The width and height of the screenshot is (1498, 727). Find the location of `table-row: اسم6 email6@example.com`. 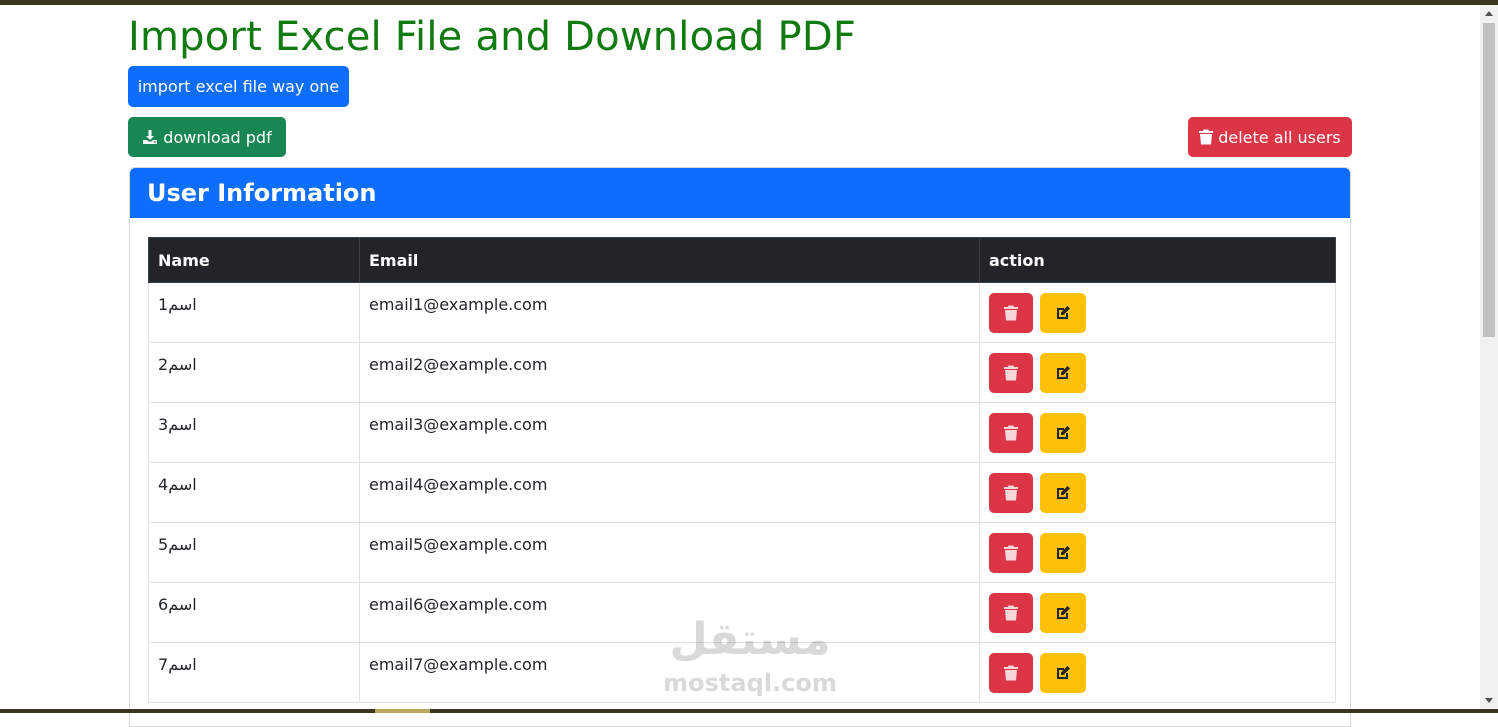

table-row: اسم6 email6@example.com is located at coordinates (742, 612).